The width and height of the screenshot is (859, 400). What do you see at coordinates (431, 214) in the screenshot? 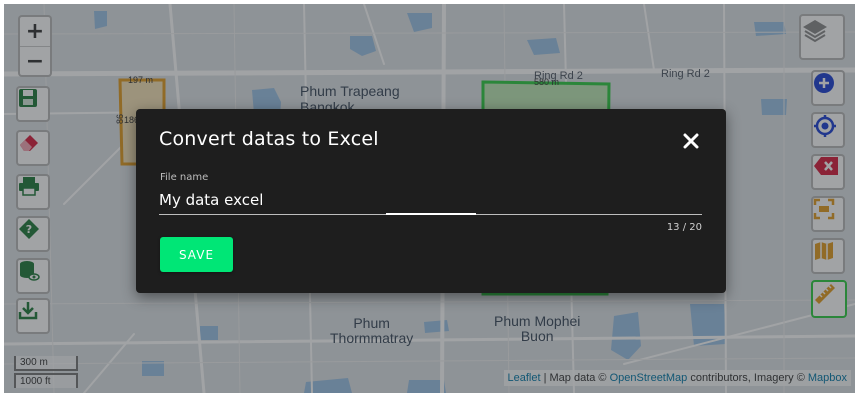
I see `file-name-focus-bar` at bounding box center [431, 214].